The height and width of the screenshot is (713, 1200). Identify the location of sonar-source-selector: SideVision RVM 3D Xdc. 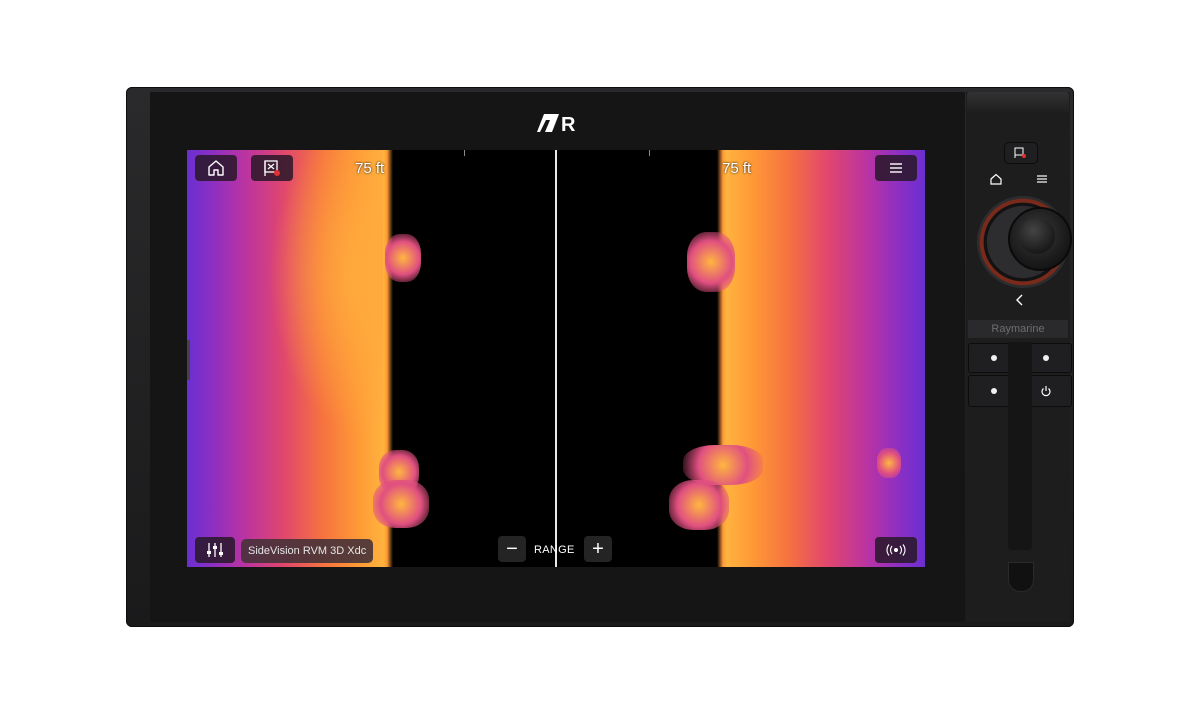
(307, 551).